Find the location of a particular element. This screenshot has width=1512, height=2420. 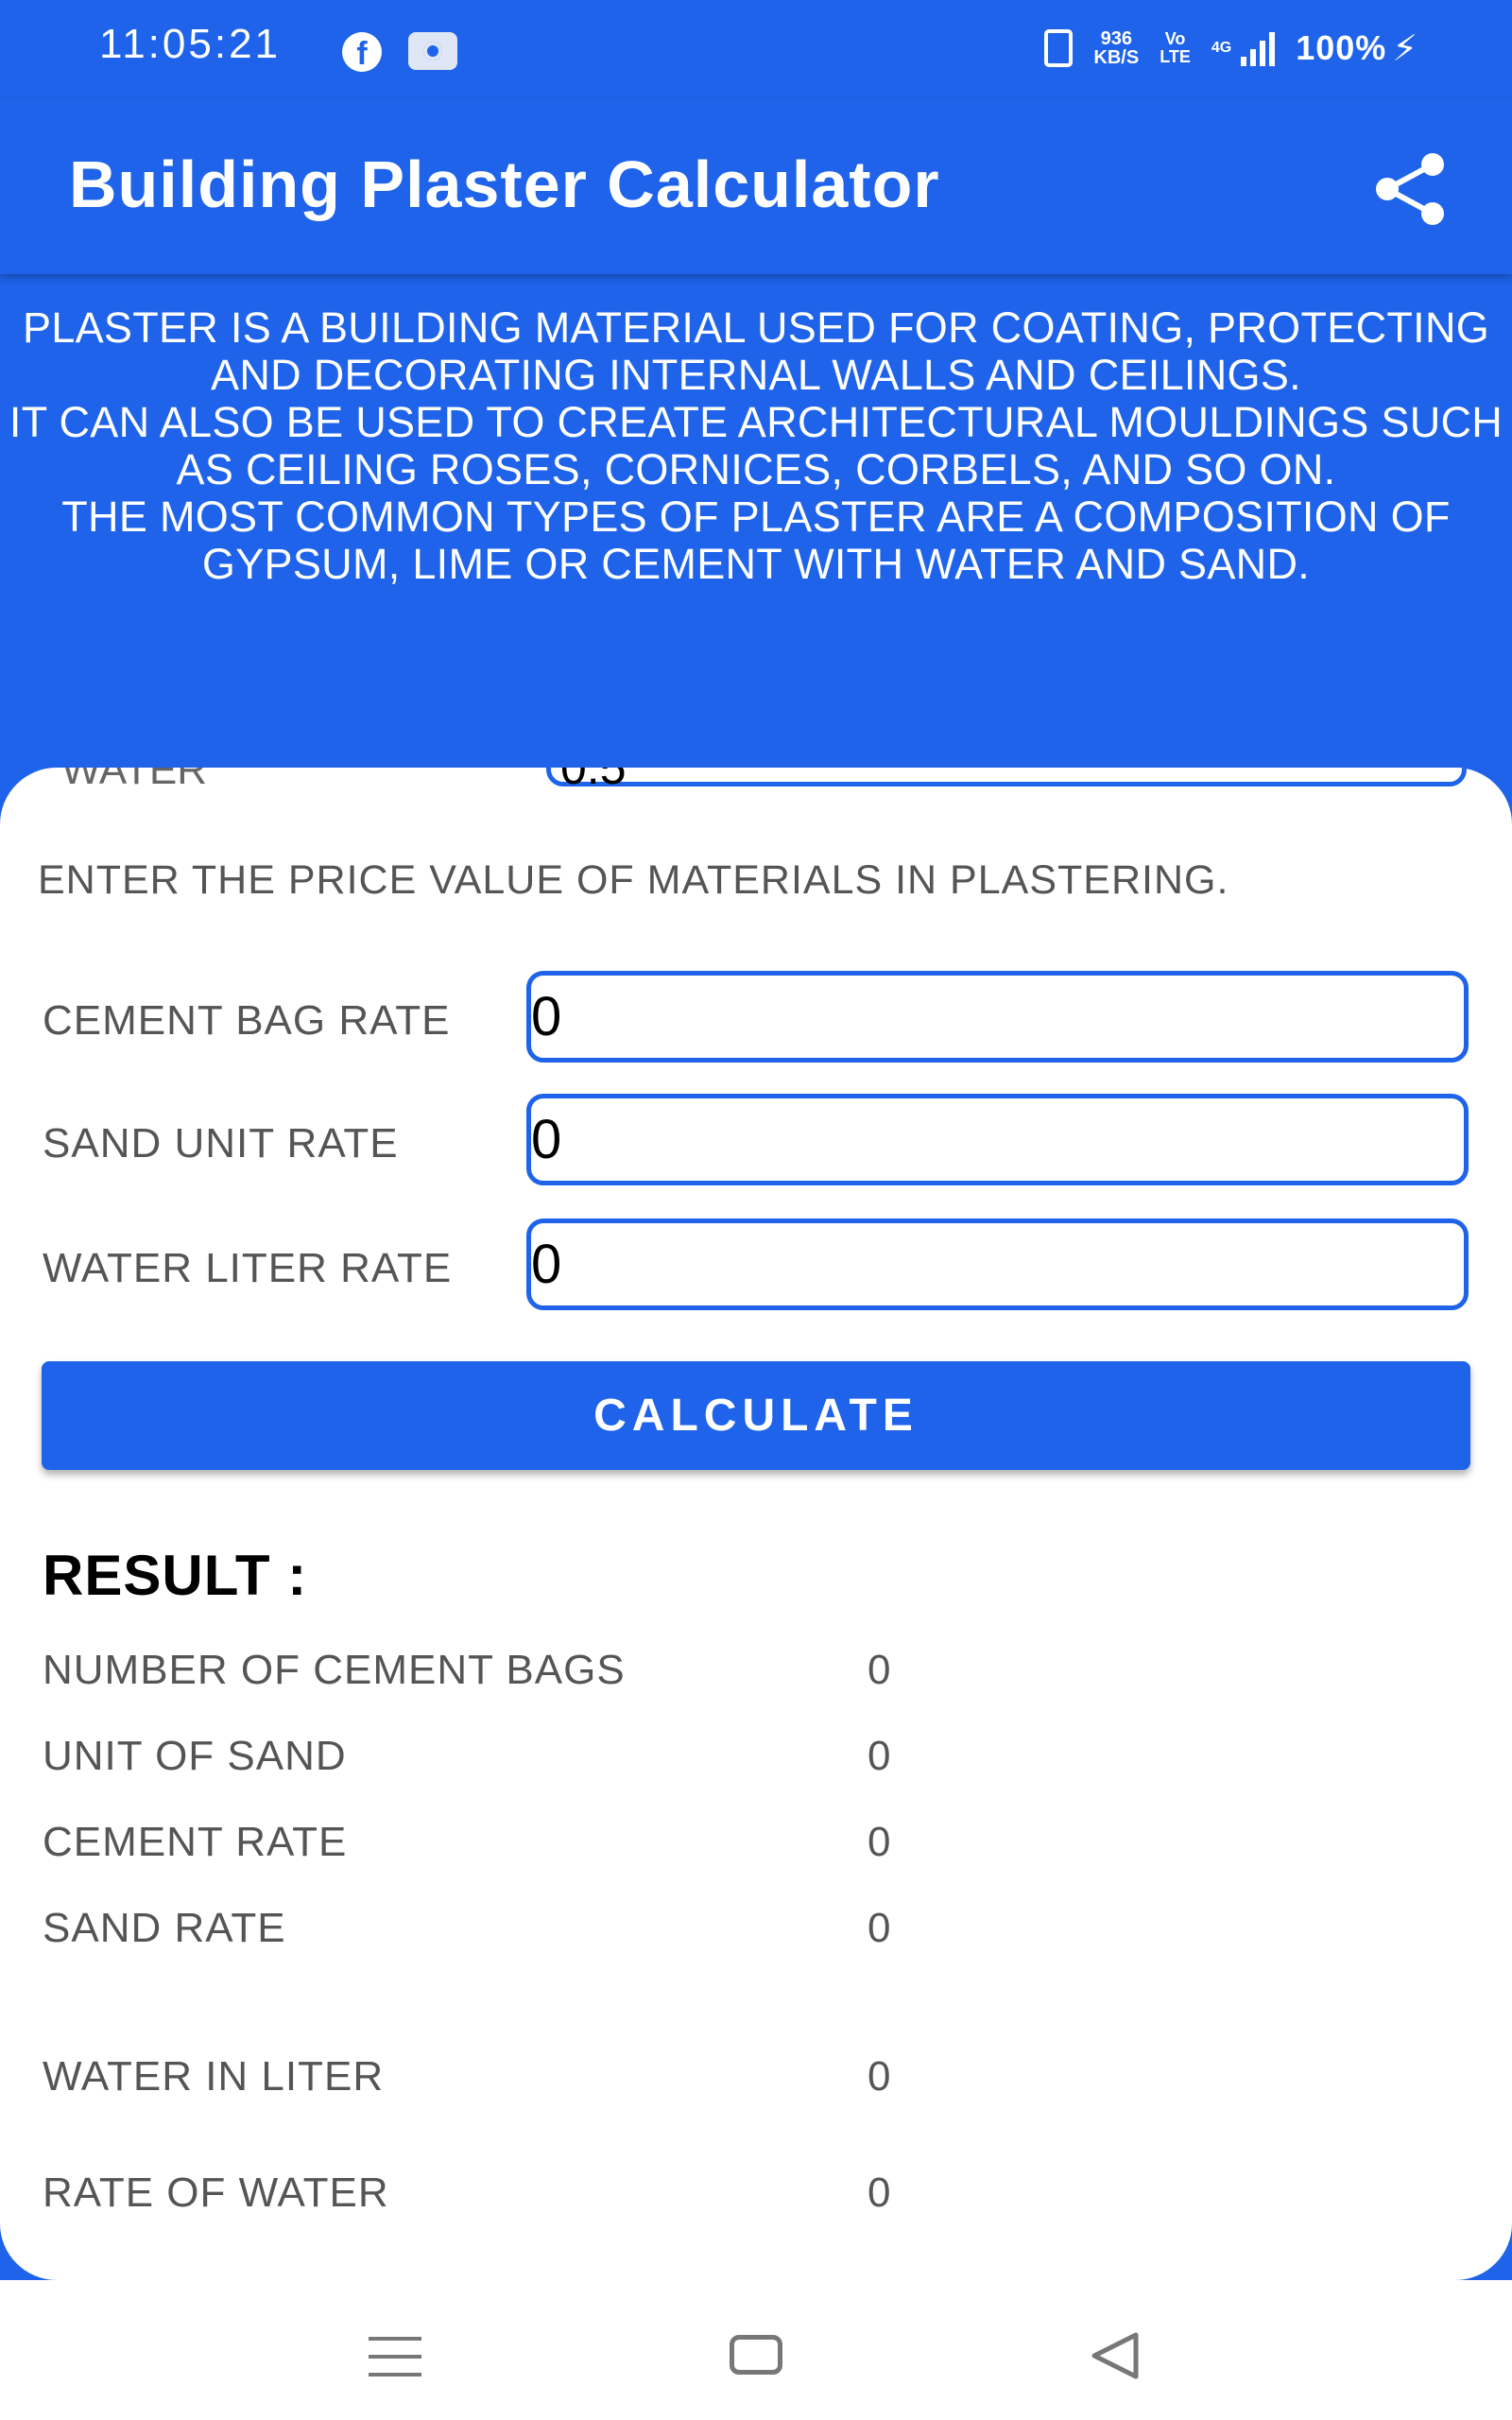

battery-level: 100% is located at coordinates (1341, 47).